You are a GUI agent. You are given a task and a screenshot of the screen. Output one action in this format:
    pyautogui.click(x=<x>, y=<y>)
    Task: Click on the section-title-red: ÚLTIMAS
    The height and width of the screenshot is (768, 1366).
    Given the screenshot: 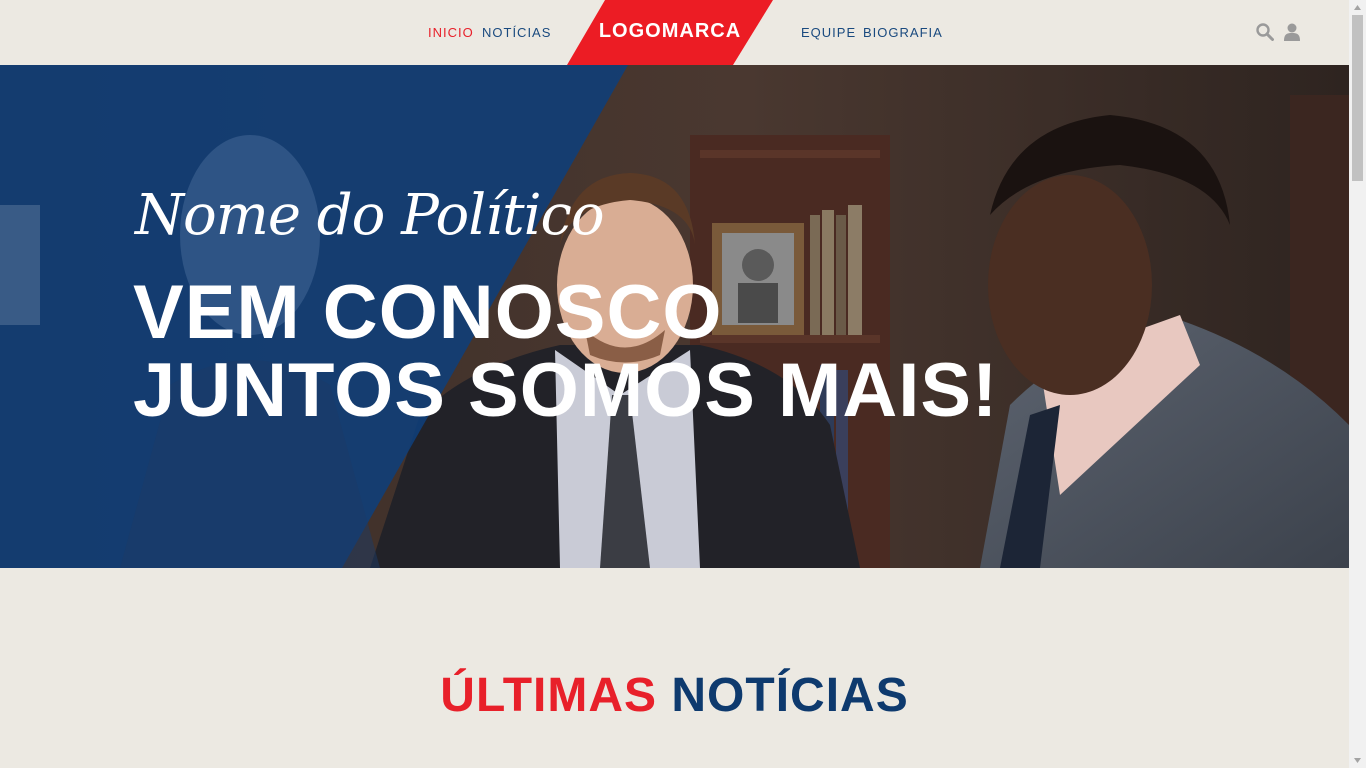 What is the action you would take?
    pyautogui.click(x=549, y=695)
    